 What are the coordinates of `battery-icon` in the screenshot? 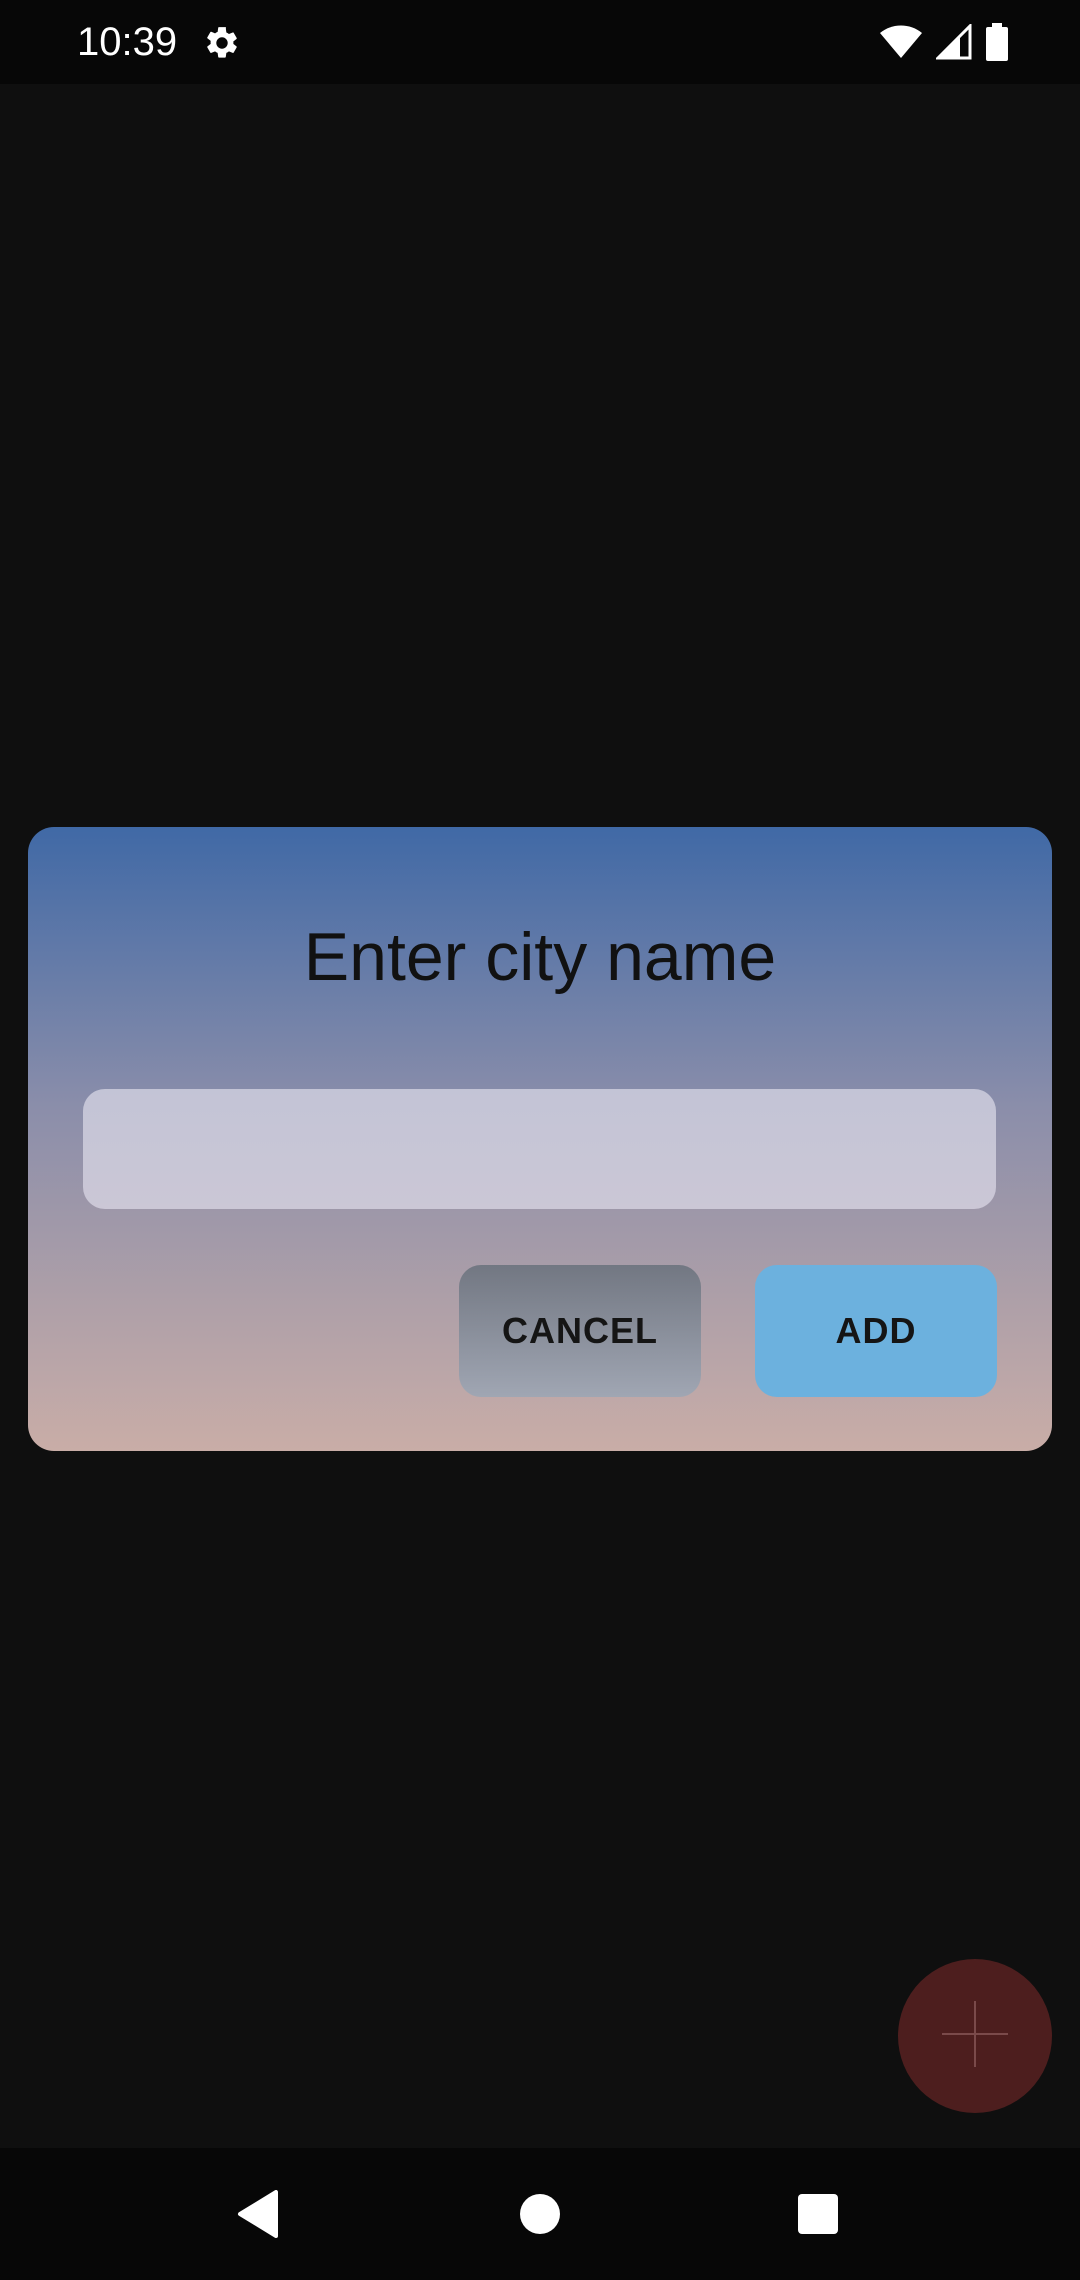 It's located at (997, 42).